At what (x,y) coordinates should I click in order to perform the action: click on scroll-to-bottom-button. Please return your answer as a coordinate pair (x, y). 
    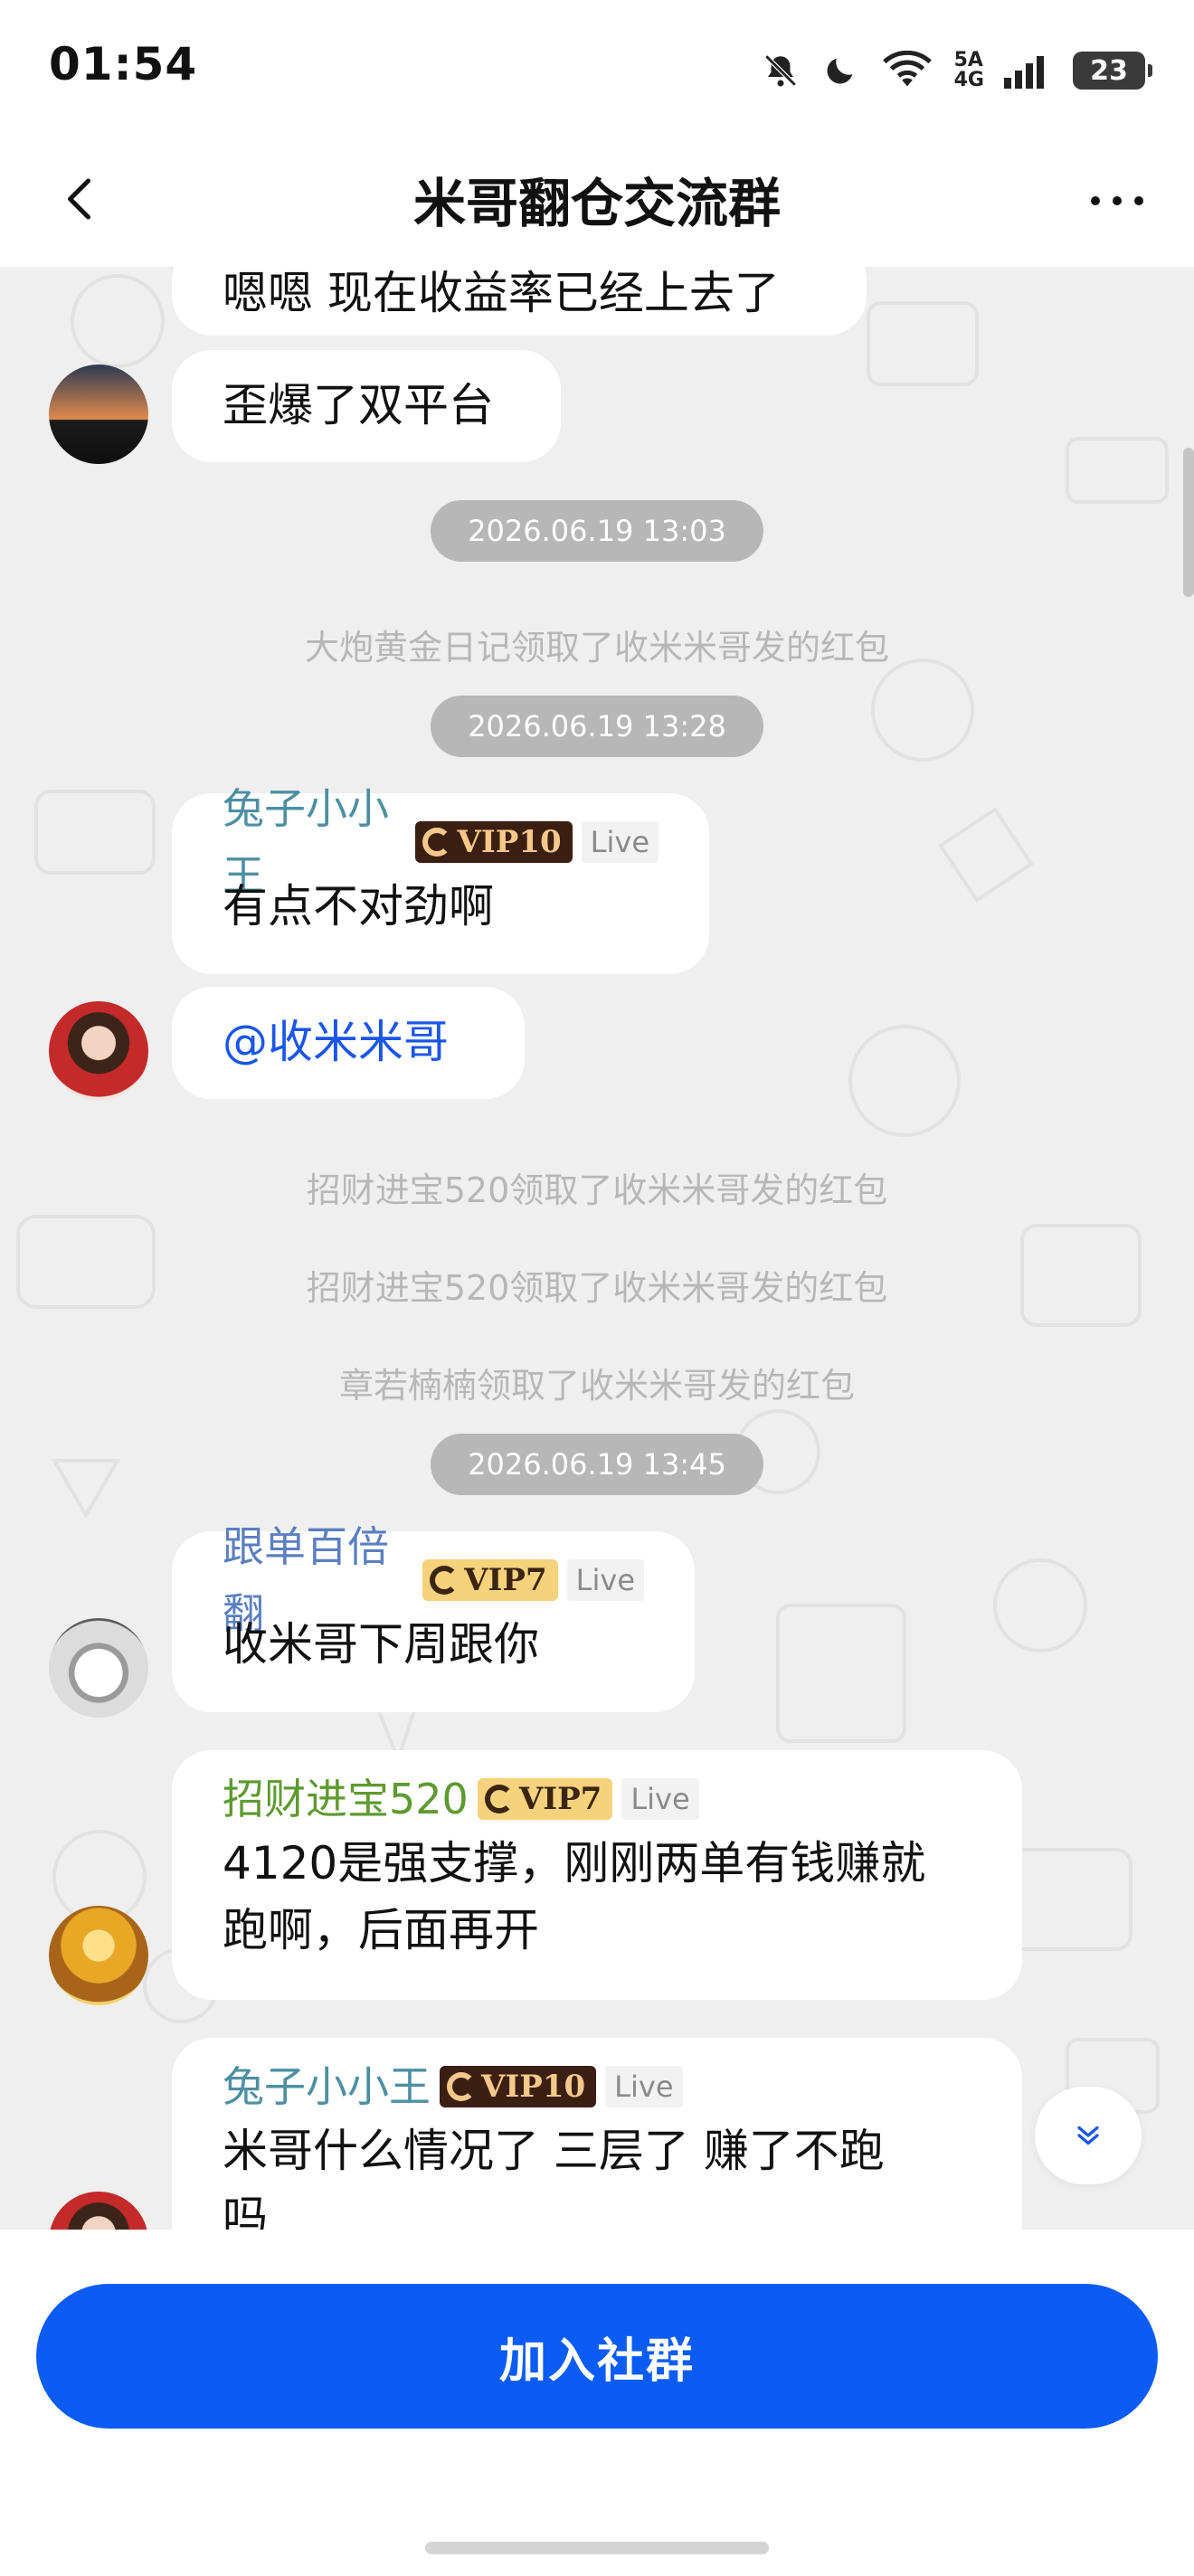
    Looking at the image, I should click on (1088, 2135).